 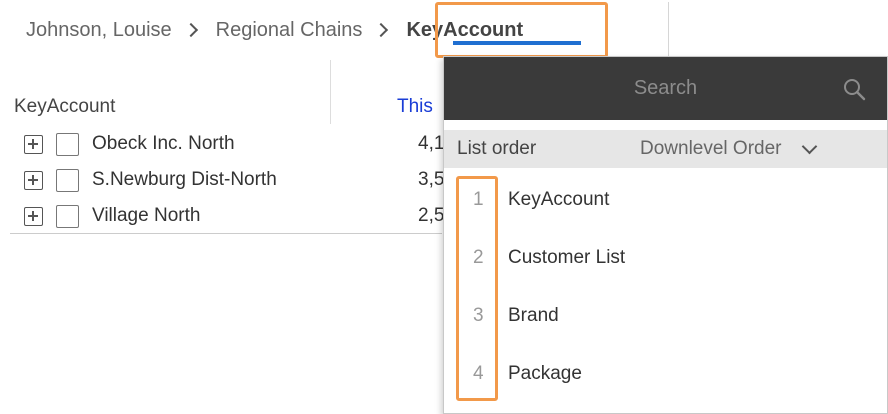 I want to click on highlight-box-breadcrumb, so click(x=521, y=30).